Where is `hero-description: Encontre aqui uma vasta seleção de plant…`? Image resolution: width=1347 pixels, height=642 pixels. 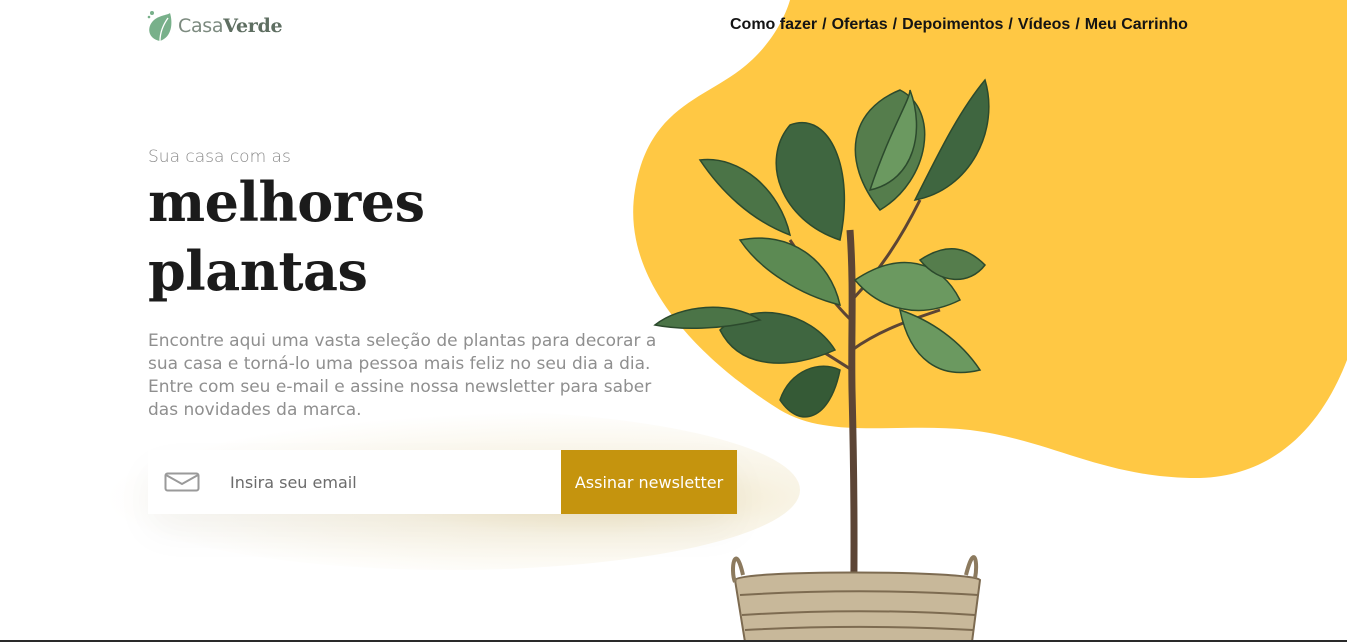
hero-description: Encontre aqui uma vasta seleção de plant… is located at coordinates (402, 375).